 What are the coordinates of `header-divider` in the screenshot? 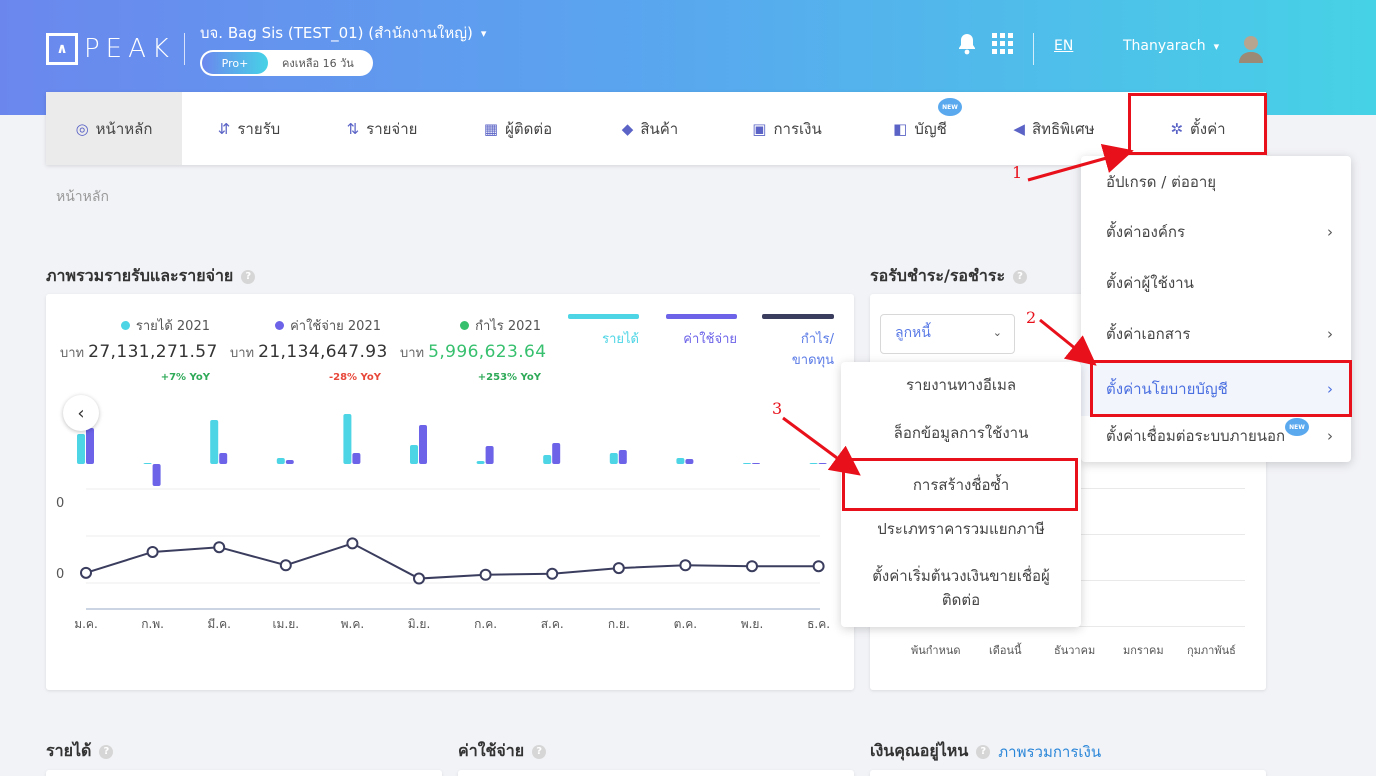 It's located at (1033, 49).